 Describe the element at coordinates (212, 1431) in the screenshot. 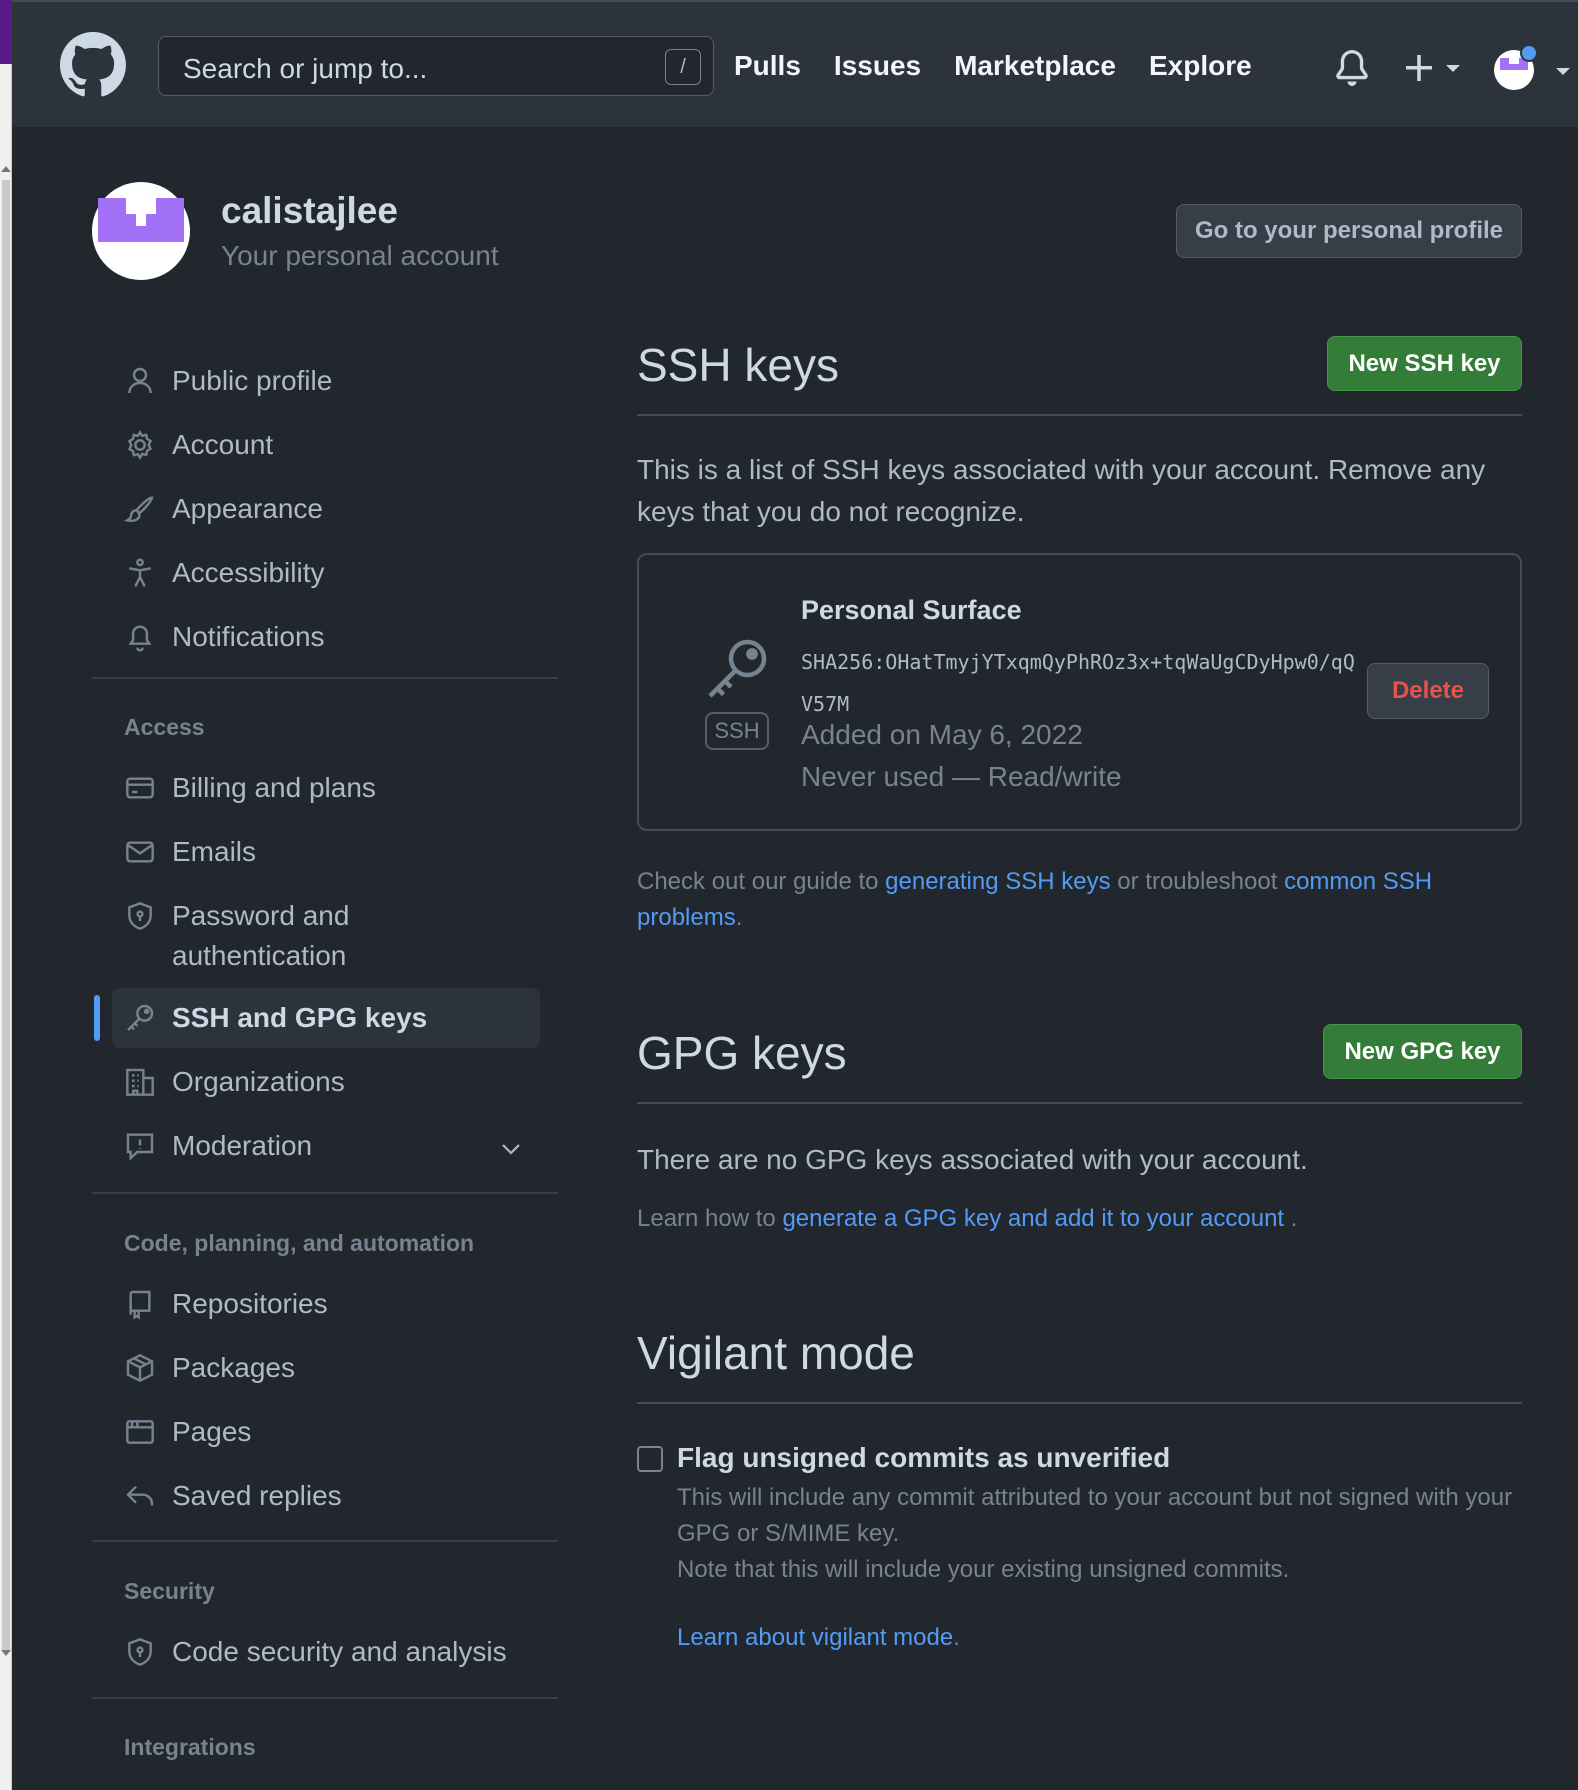

I see `sidebar-item-label: Pages` at that location.